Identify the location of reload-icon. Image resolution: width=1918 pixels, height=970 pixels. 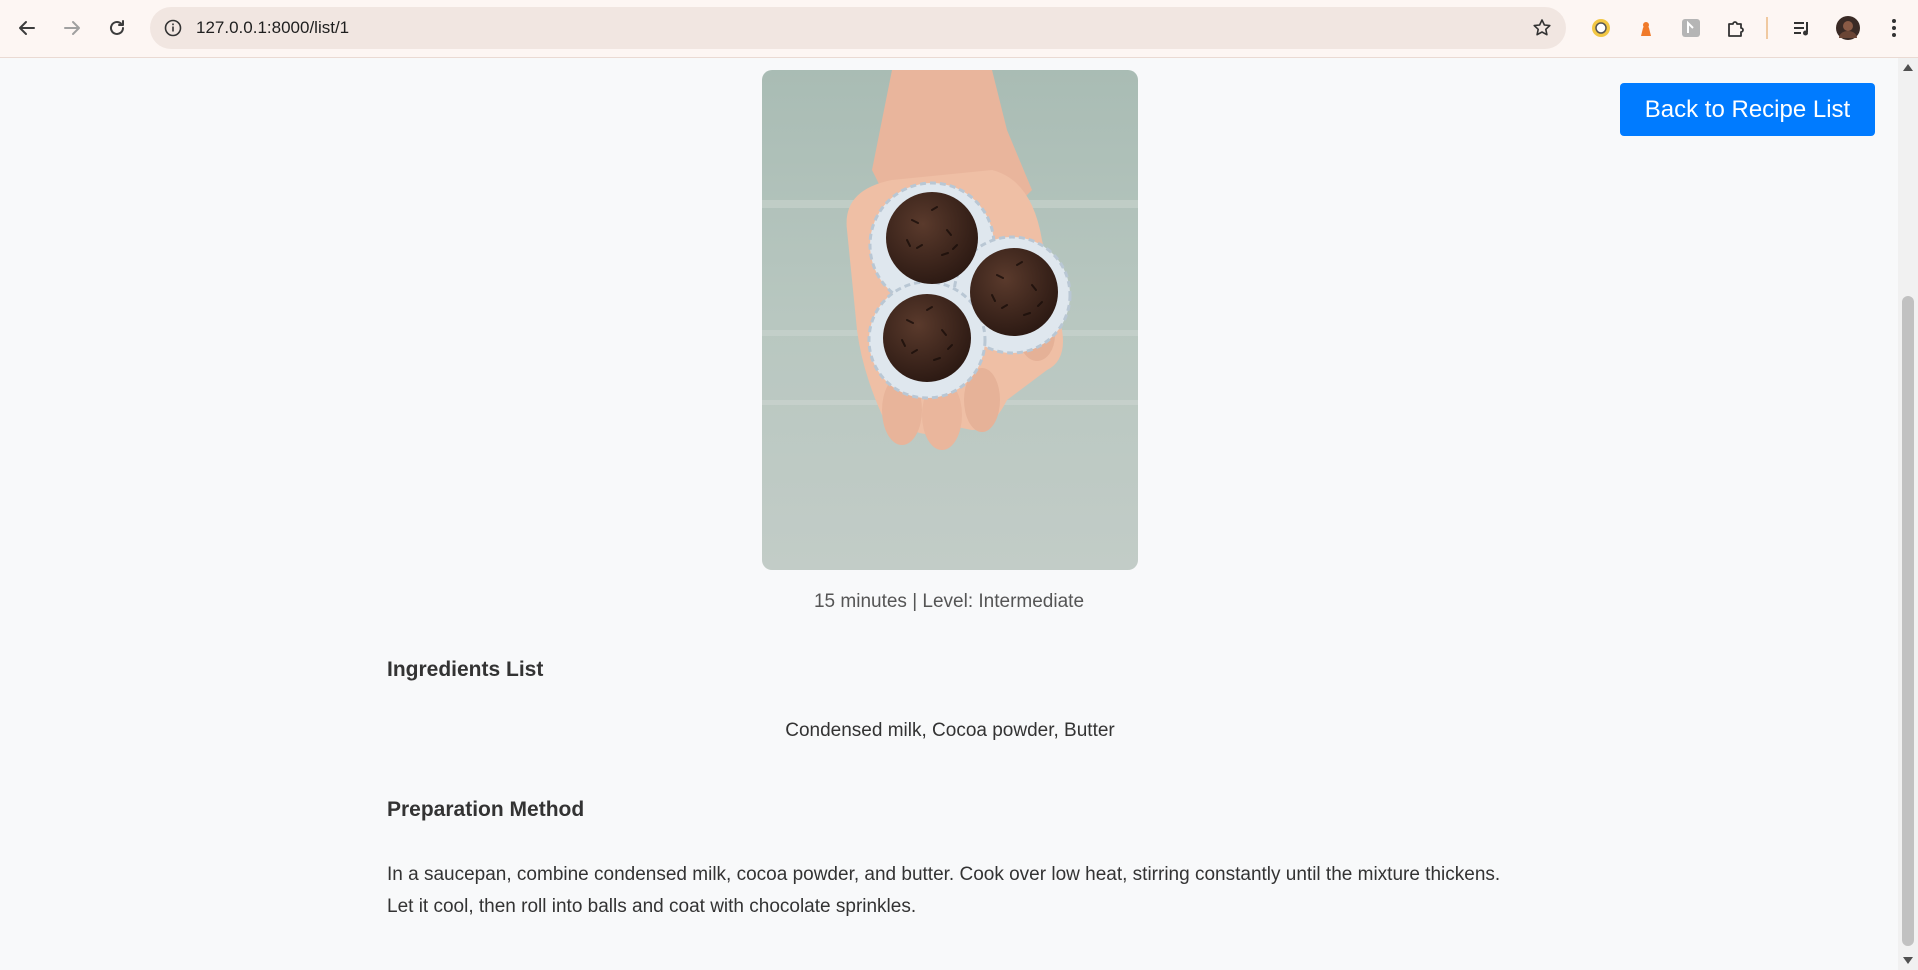
(117, 28).